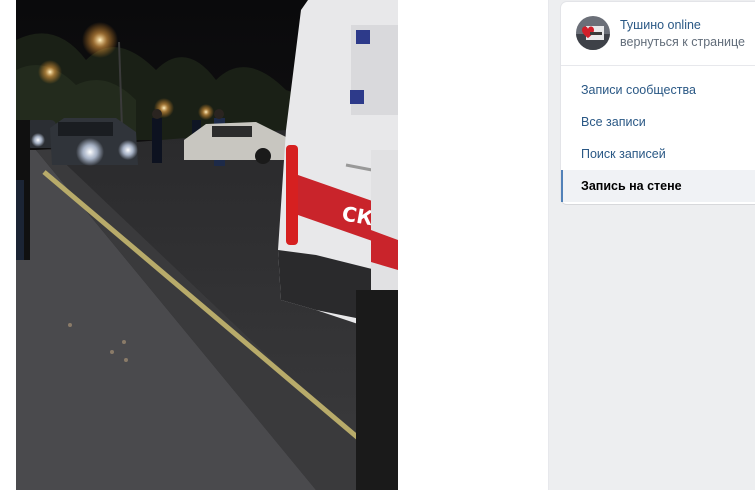 Image resolution: width=755 pixels, height=490 pixels. What do you see at coordinates (658, 33) in the screenshot?
I see `group-header: Тушино online вернуться к странице` at bounding box center [658, 33].